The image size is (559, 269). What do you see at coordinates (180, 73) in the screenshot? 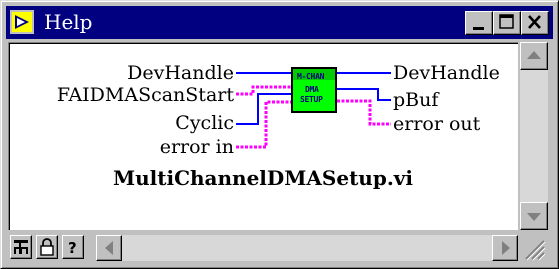
I see `input-label-devhandle: DevHandle` at bounding box center [180, 73].